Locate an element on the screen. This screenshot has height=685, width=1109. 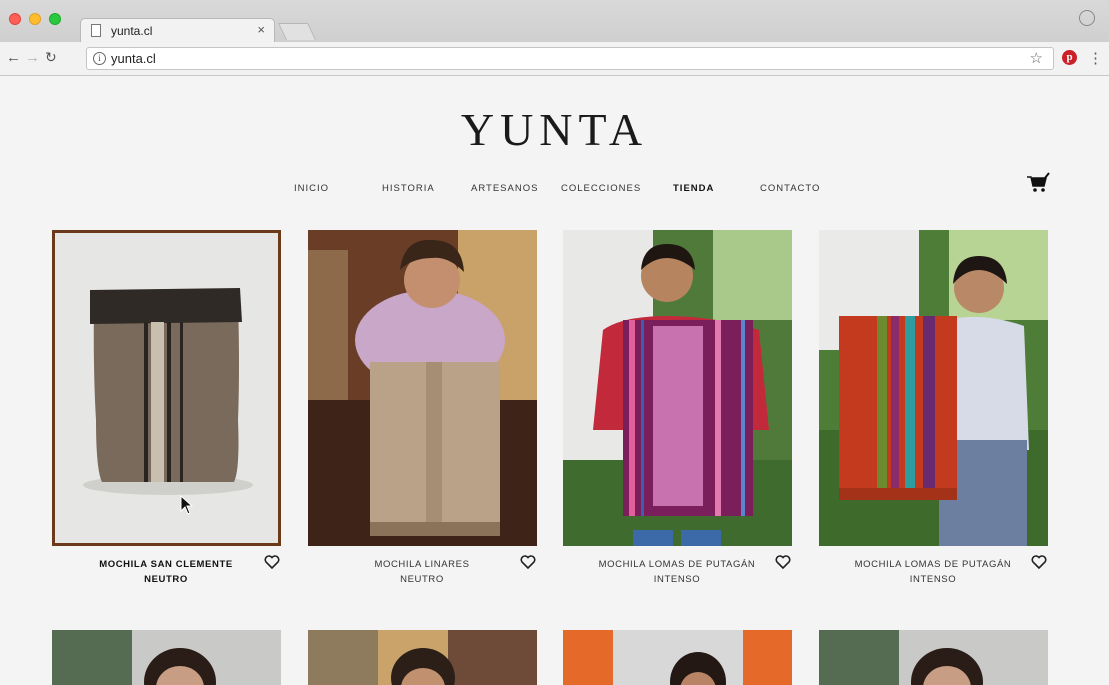
url-text: yunta.cl is located at coordinates (133, 58).